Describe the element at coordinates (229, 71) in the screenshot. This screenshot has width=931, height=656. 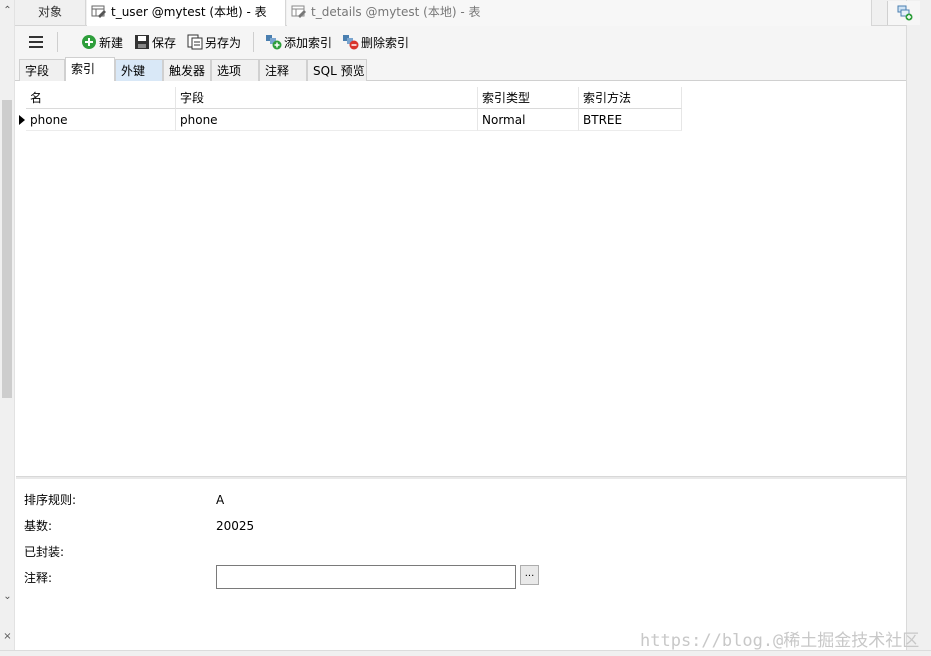
I see `tab-options-label: 选项` at that location.